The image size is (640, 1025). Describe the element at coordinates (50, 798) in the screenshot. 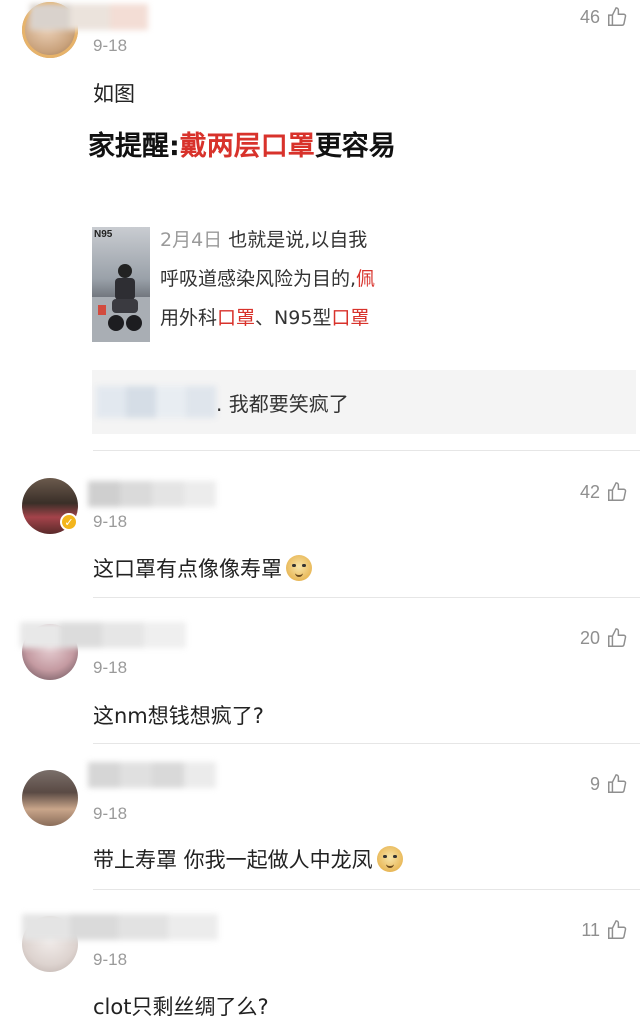

I see `avatar` at that location.